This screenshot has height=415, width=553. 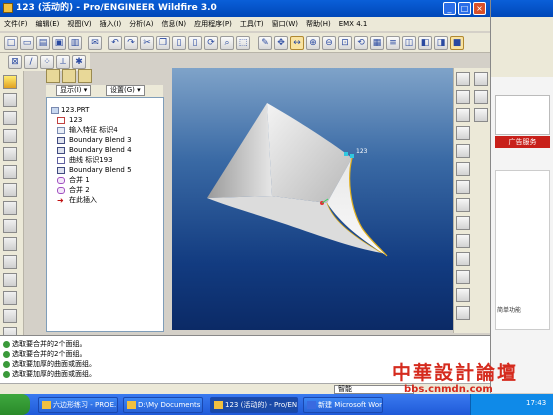 What do you see at coordinates (463, 223) in the screenshot?
I see `thicken-tool-icon` at bounding box center [463, 223].